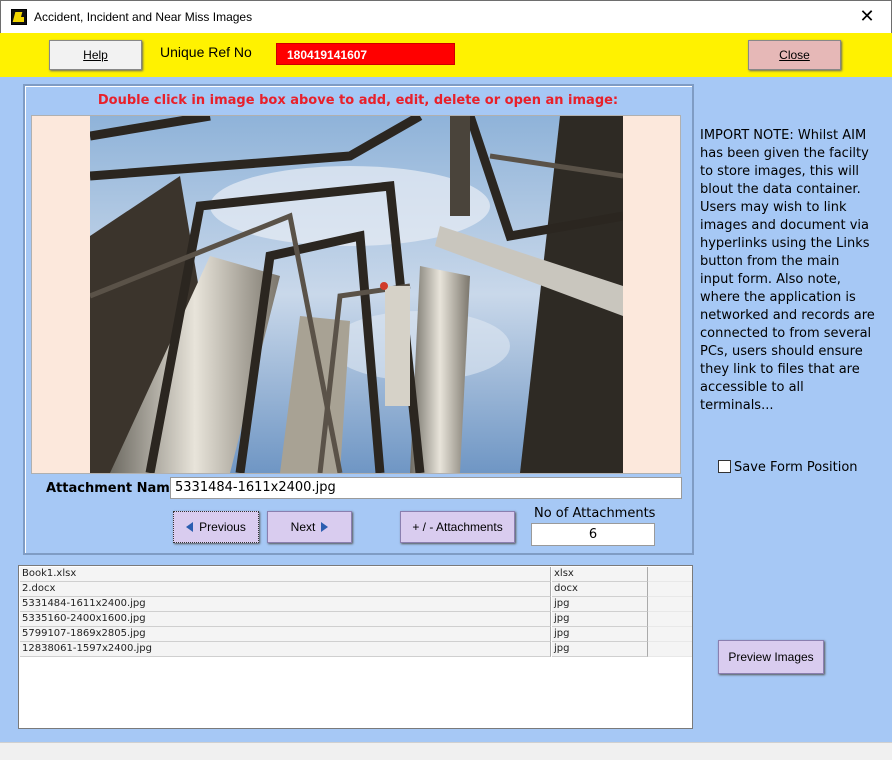  Describe the element at coordinates (206, 52) in the screenshot. I see `unique-ref-label: Unique Ref No` at that location.